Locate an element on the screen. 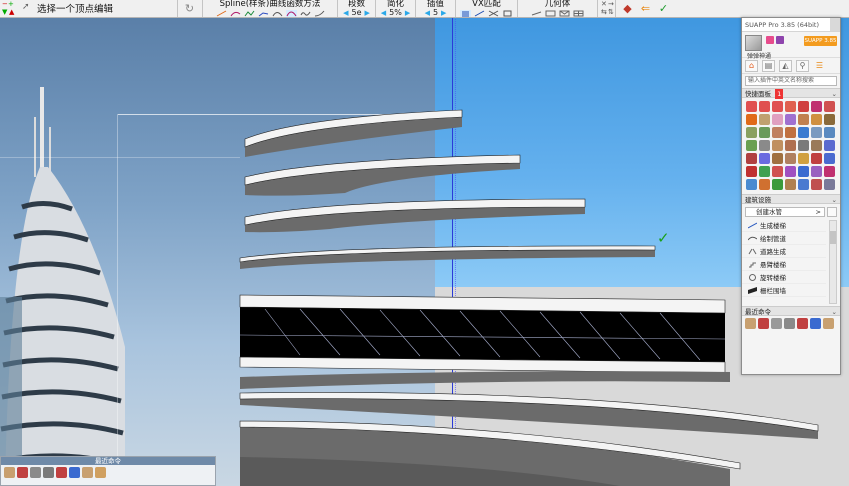 The width and height of the screenshot is (849, 486). panel-icon: ▤ is located at coordinates (768, 65).